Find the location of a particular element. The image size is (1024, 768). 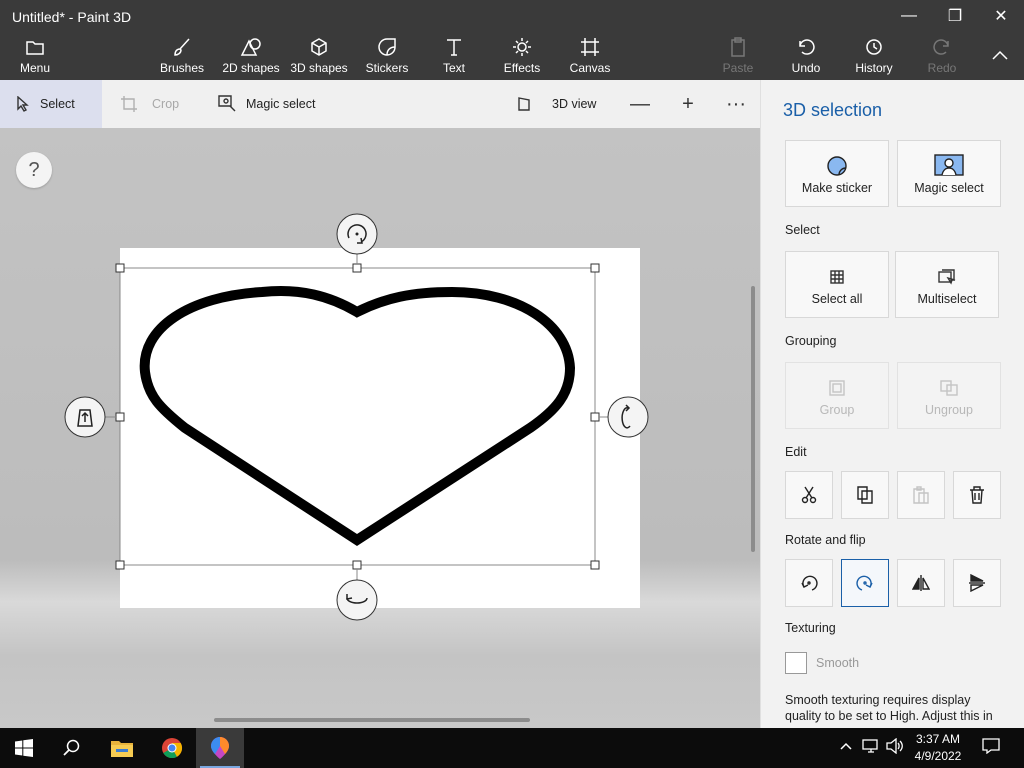

resize-handle-bottom is located at coordinates (357, 565).